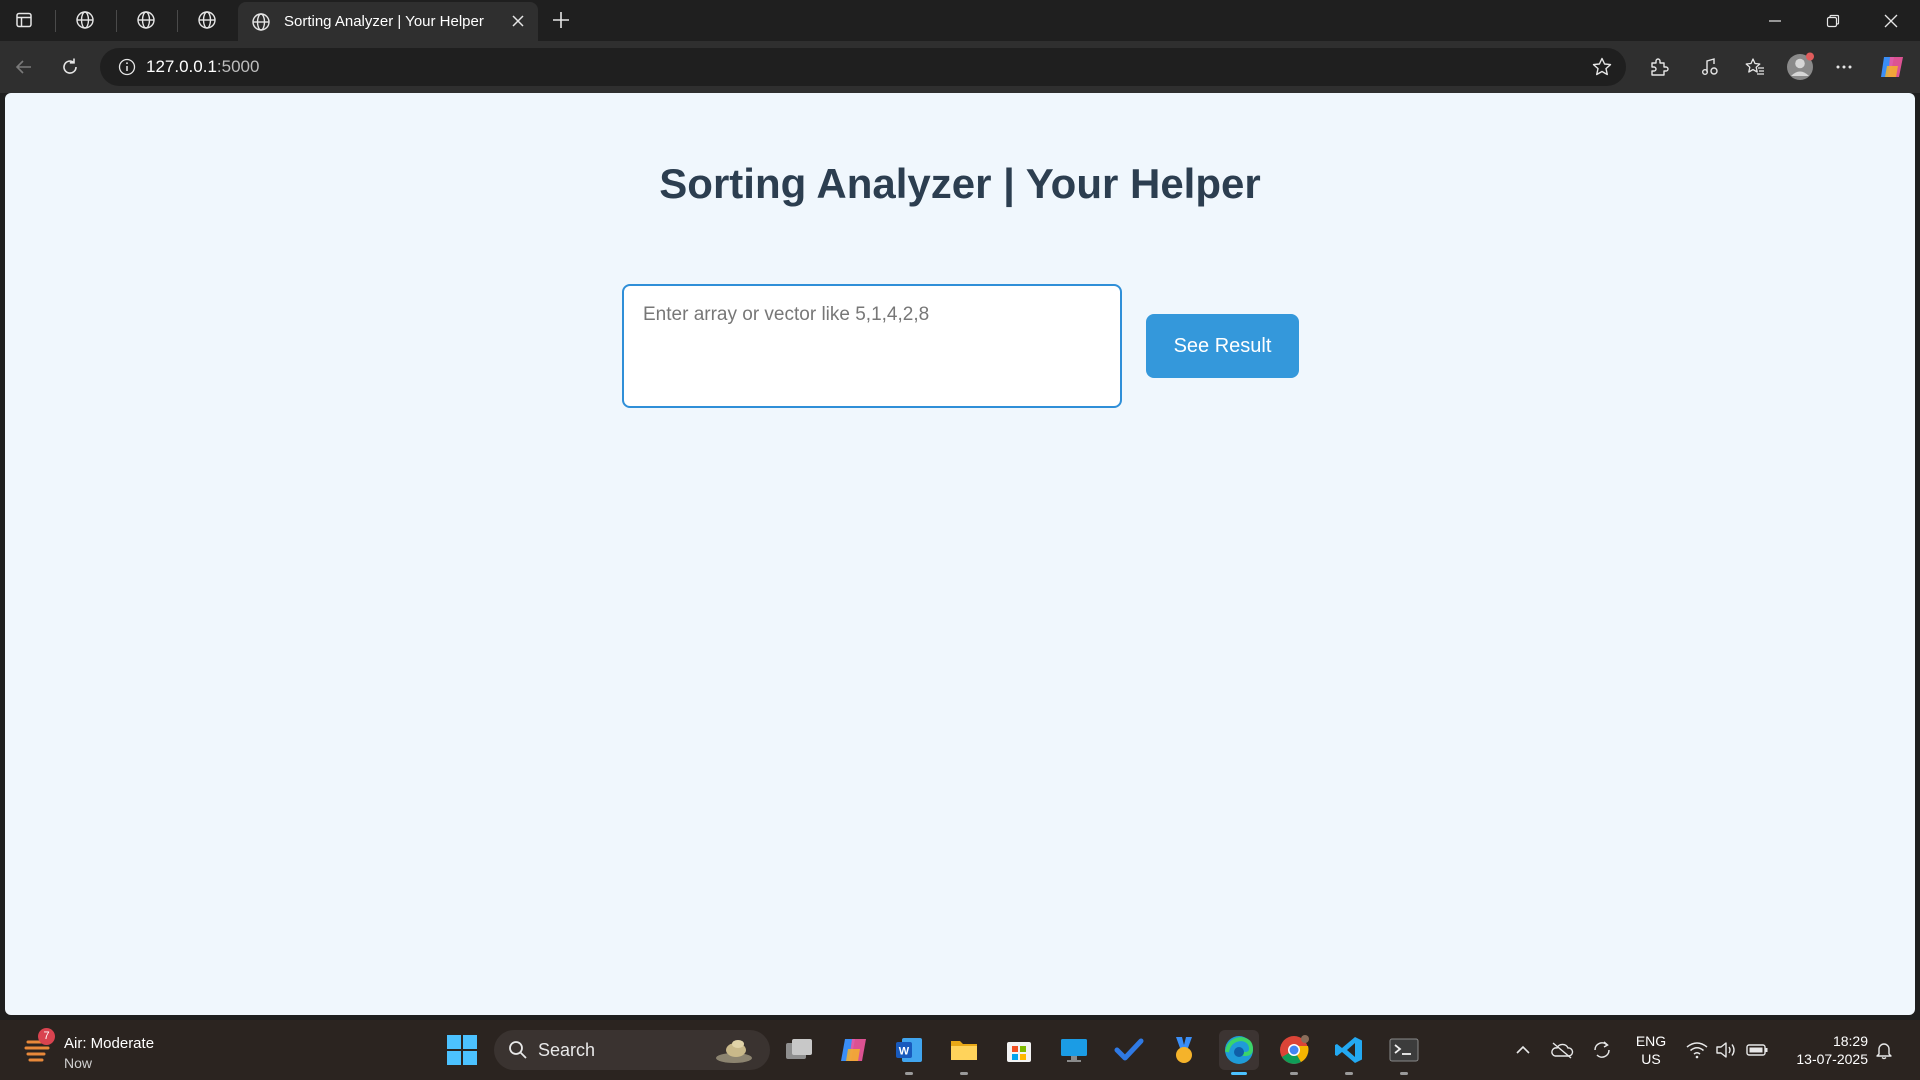 The height and width of the screenshot is (1080, 1920). I want to click on url-port: :5000, so click(238, 66).